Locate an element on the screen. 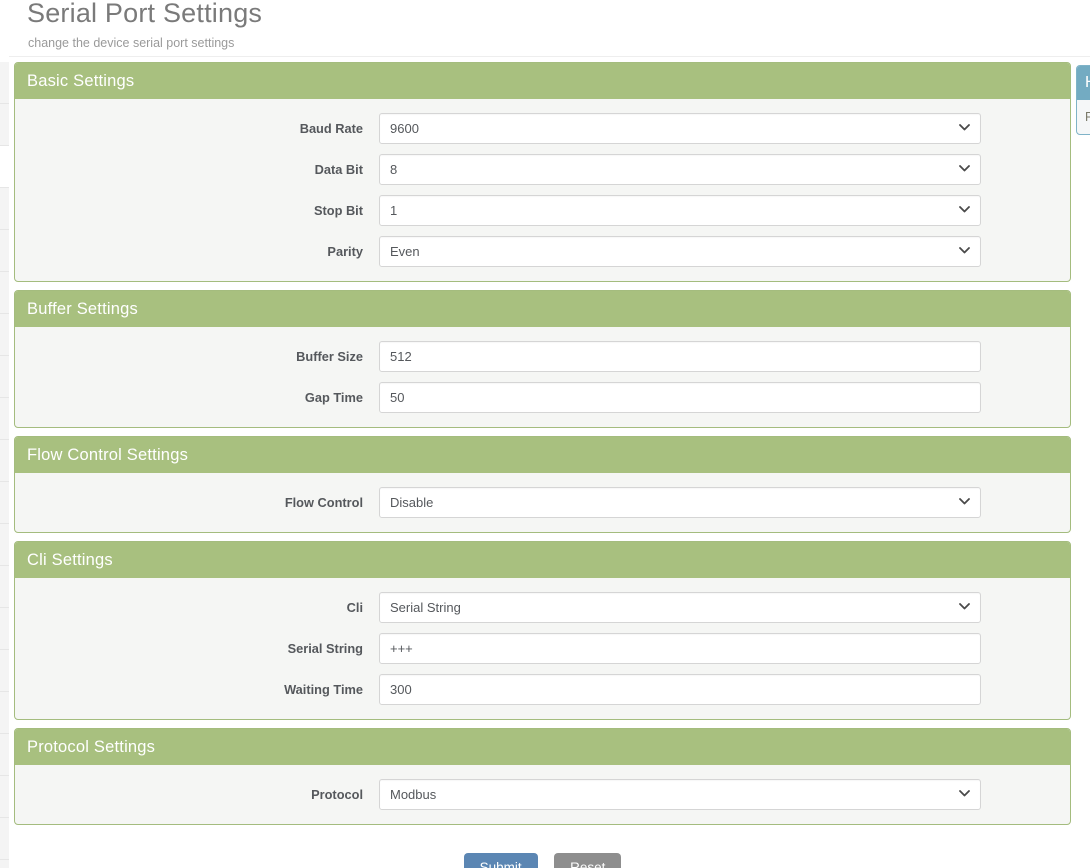 This screenshot has height=868, width=1090. field-wrapper: +++ is located at coordinates (680, 648).